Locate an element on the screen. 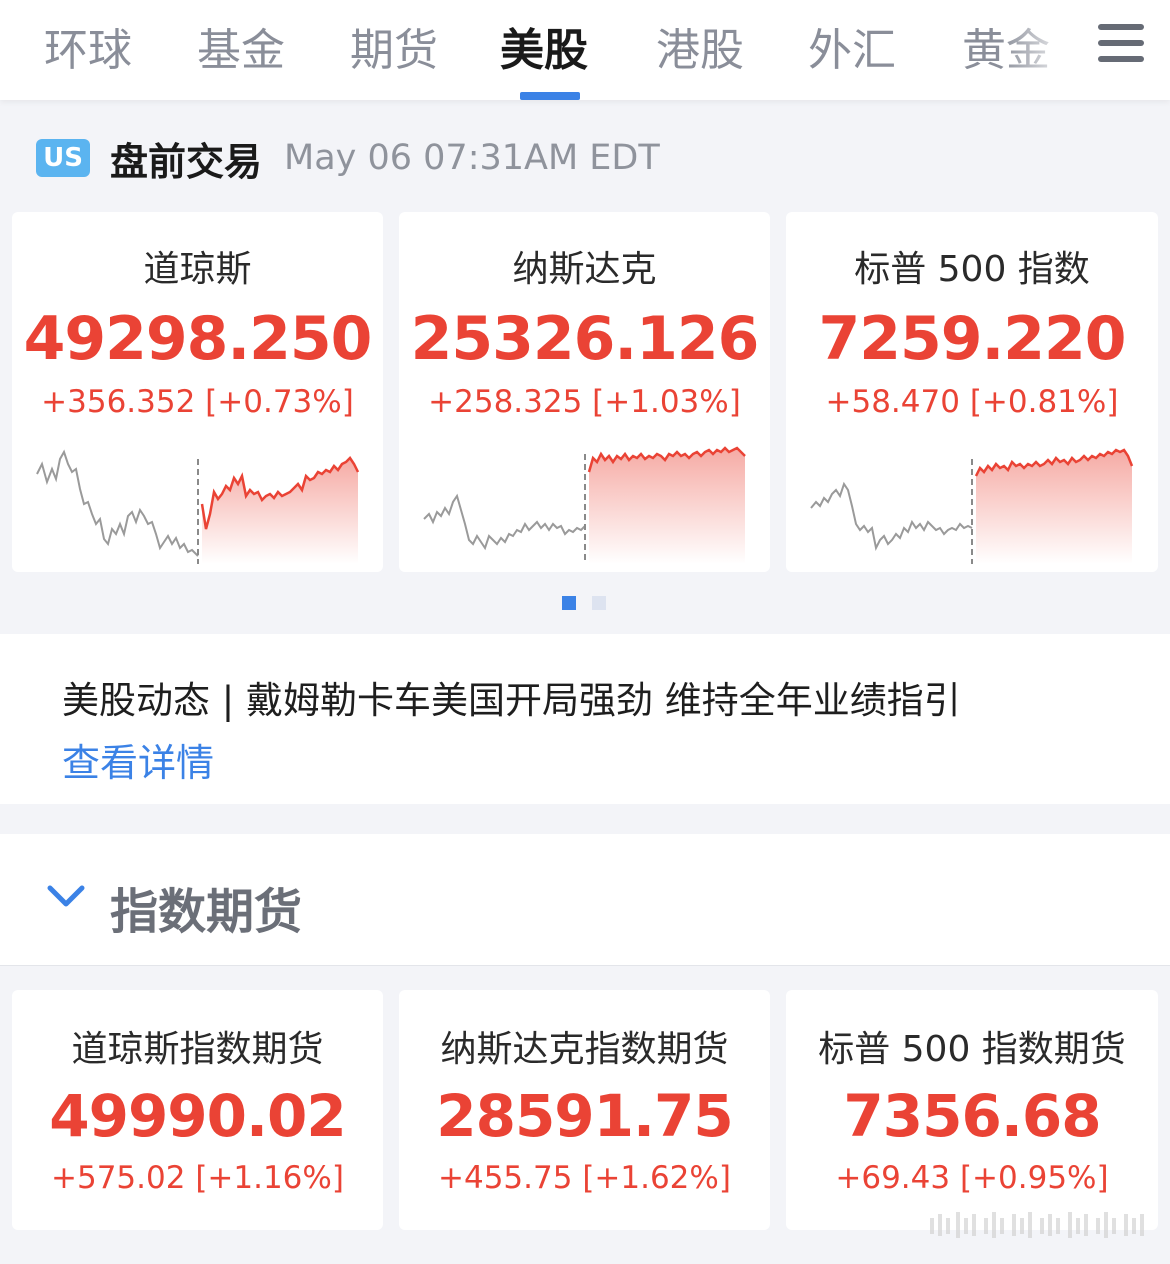 The height and width of the screenshot is (1264, 1170). section-title: 指数期货 is located at coordinates (206, 912).